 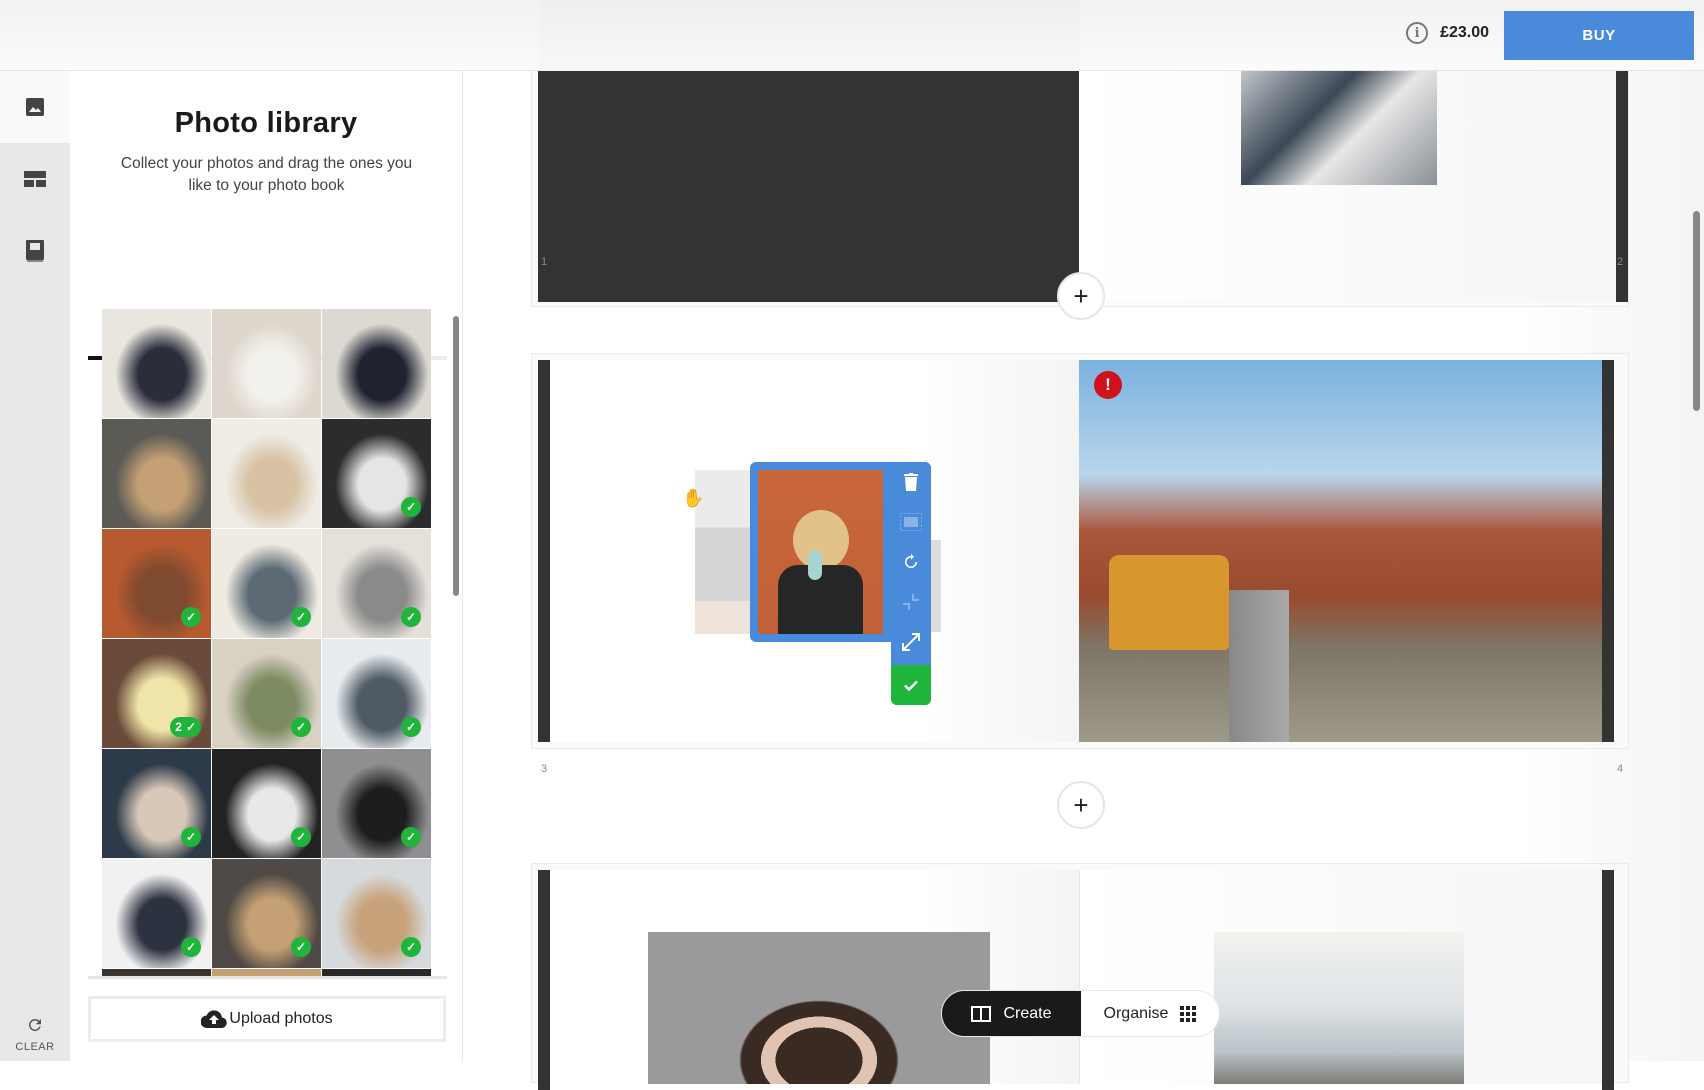 I want to click on create-label: Create, so click(x=1027, y=1013).